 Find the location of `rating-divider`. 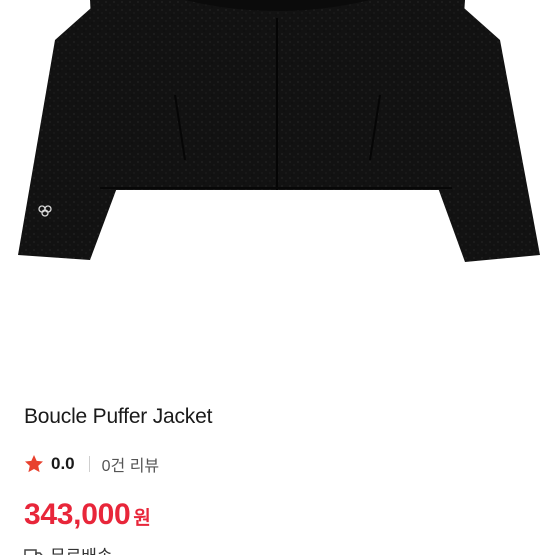

rating-divider is located at coordinates (89, 464).